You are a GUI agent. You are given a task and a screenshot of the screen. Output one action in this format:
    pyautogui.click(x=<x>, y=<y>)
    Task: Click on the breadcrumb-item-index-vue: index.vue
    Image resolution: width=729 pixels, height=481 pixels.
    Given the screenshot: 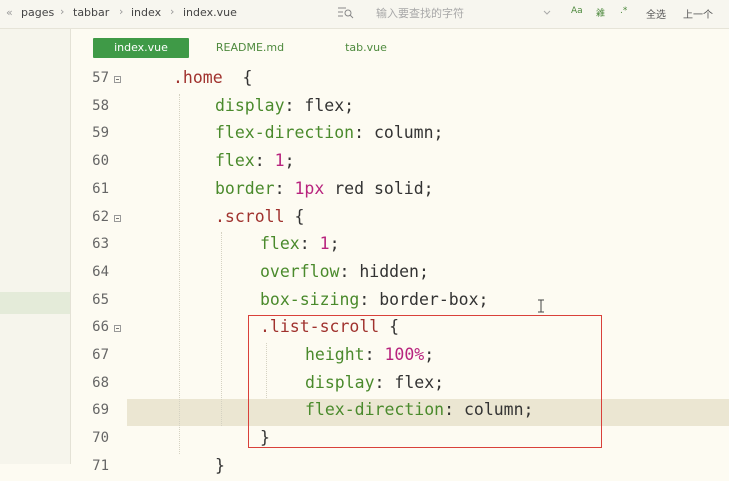 What is the action you would take?
    pyautogui.click(x=210, y=12)
    